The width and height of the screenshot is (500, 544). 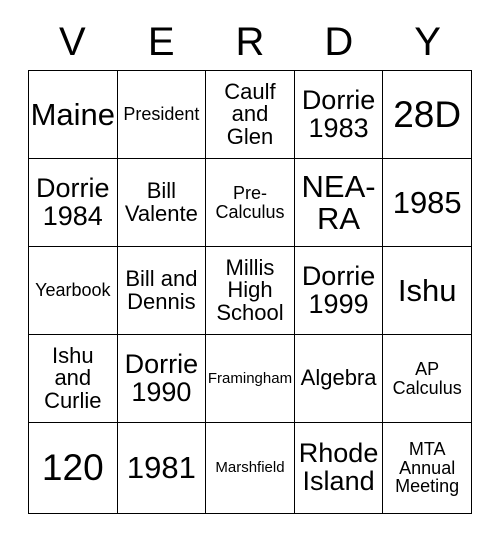 I want to click on bingo-cell-label: 28D, so click(x=427, y=114).